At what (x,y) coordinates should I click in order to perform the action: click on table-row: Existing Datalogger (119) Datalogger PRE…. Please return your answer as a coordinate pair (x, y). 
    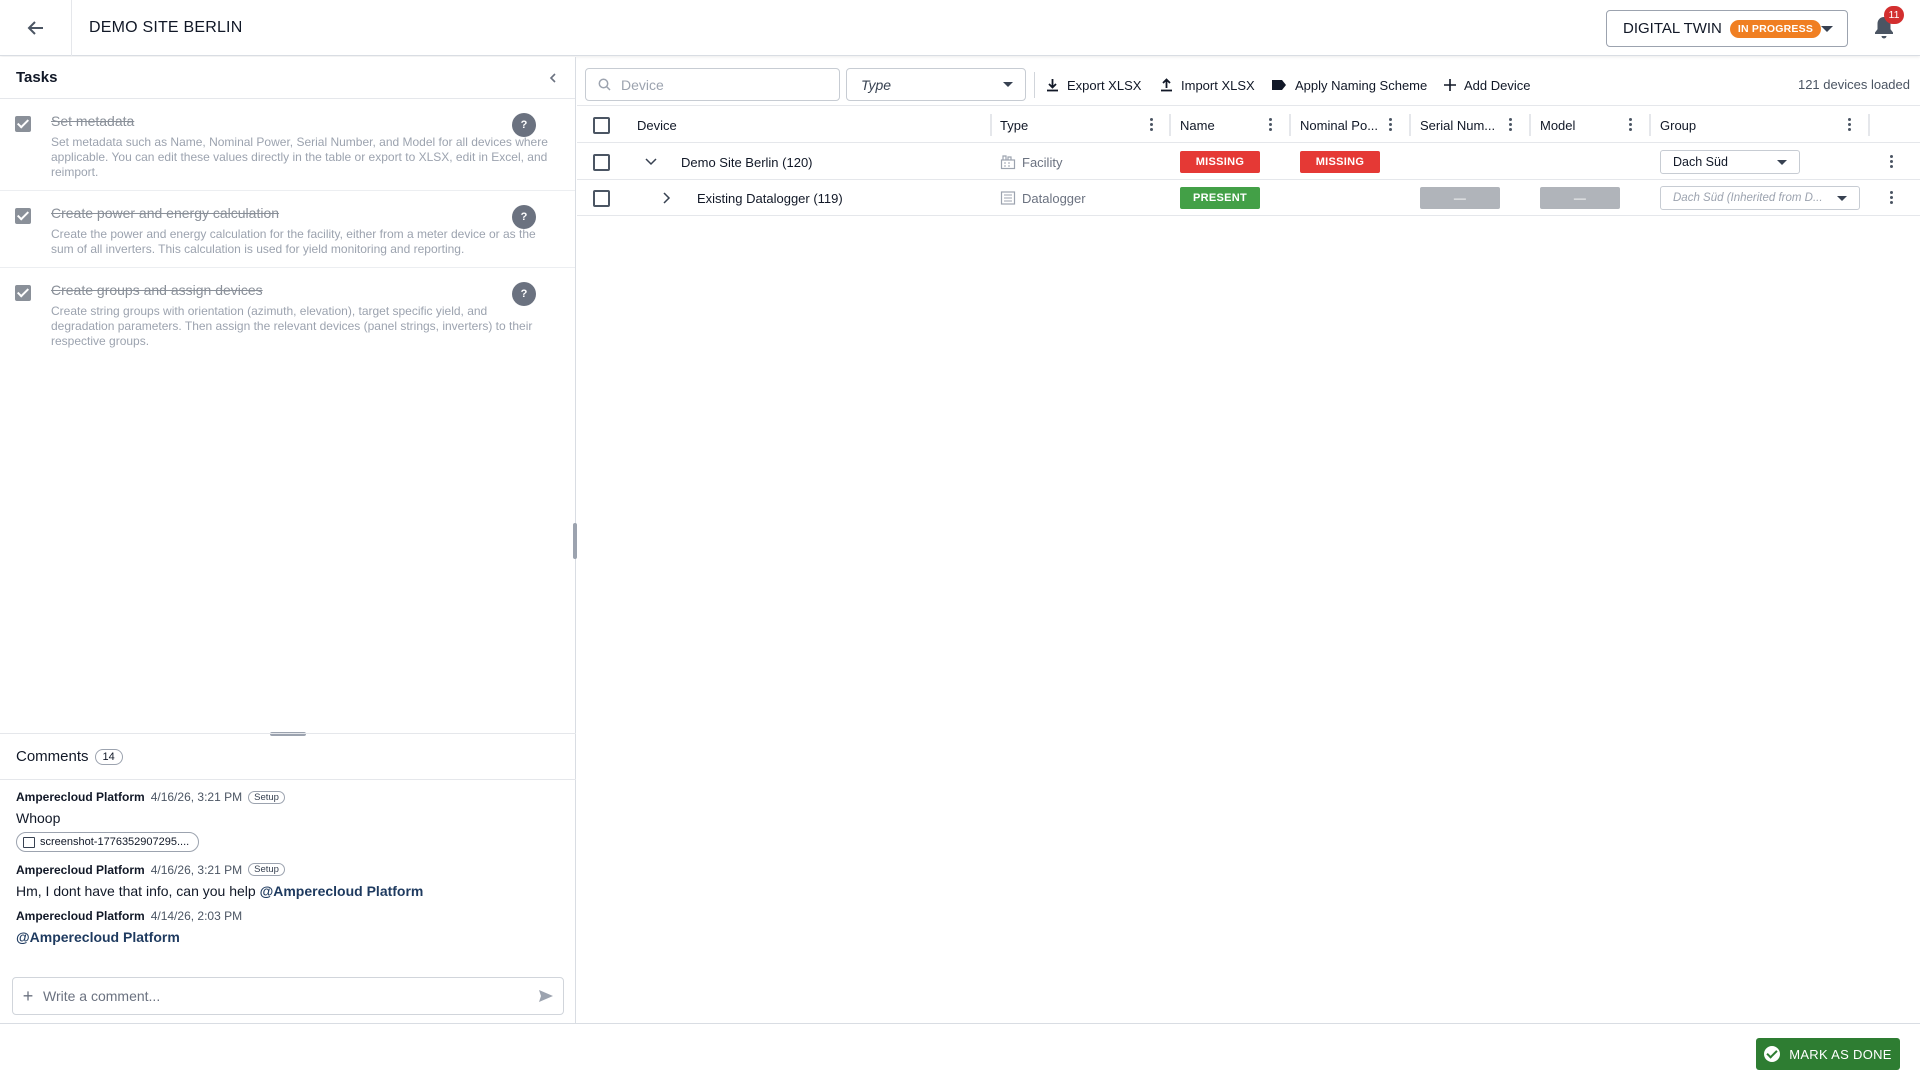
    Looking at the image, I should click on (1248, 198).